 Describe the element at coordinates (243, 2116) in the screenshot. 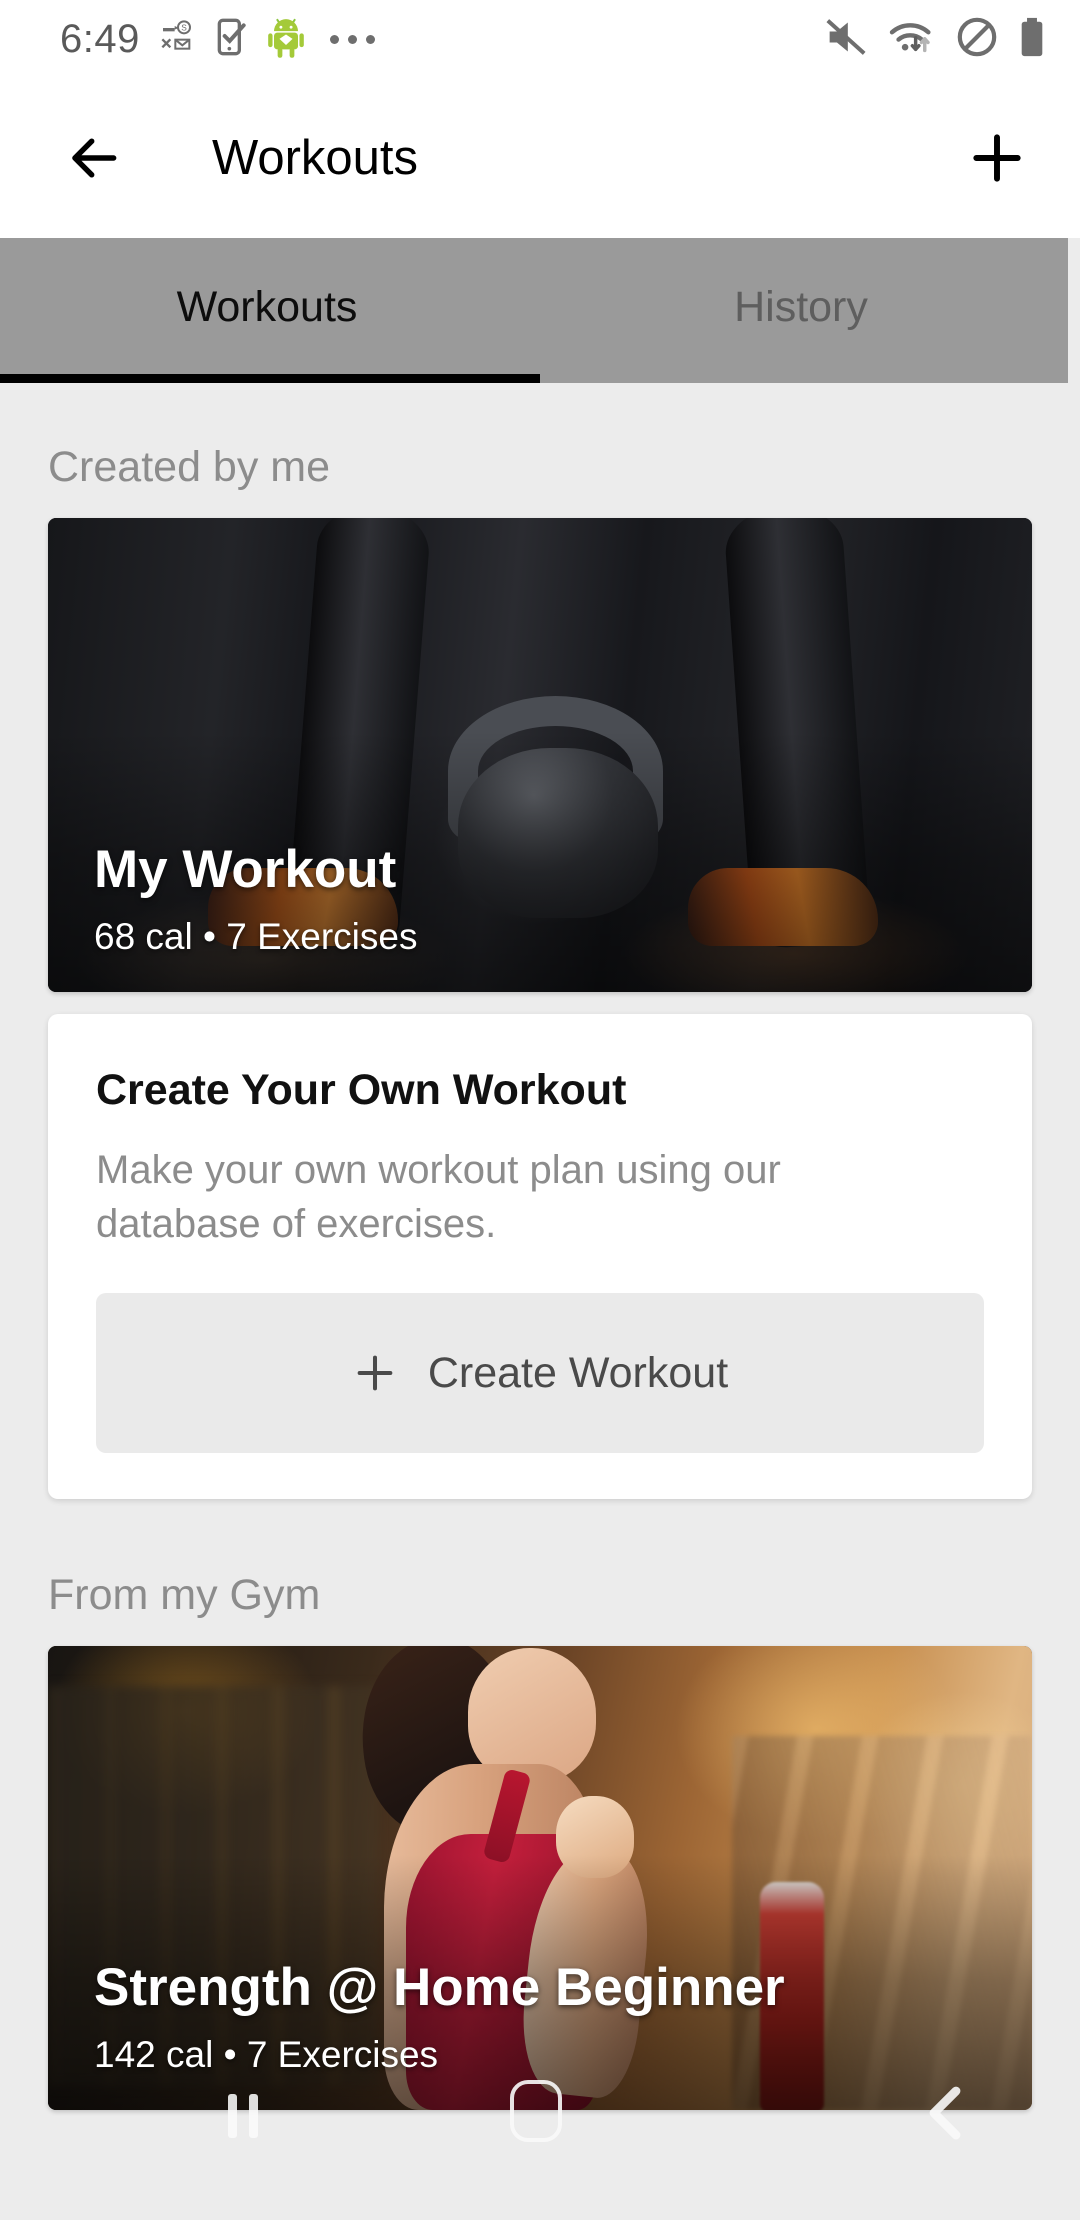

I see `recents-bars-icon` at that location.